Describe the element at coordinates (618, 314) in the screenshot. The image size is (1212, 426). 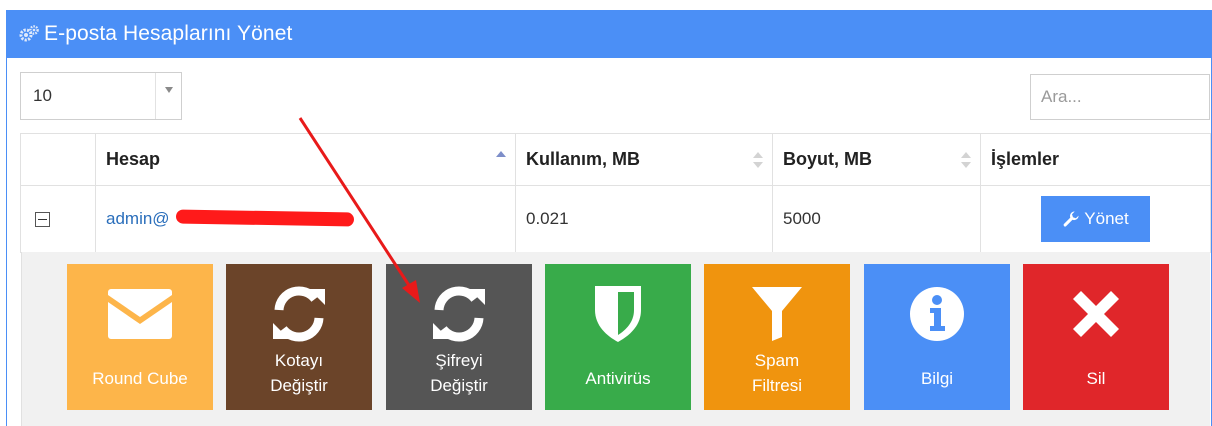
I see `shield-icon` at that location.